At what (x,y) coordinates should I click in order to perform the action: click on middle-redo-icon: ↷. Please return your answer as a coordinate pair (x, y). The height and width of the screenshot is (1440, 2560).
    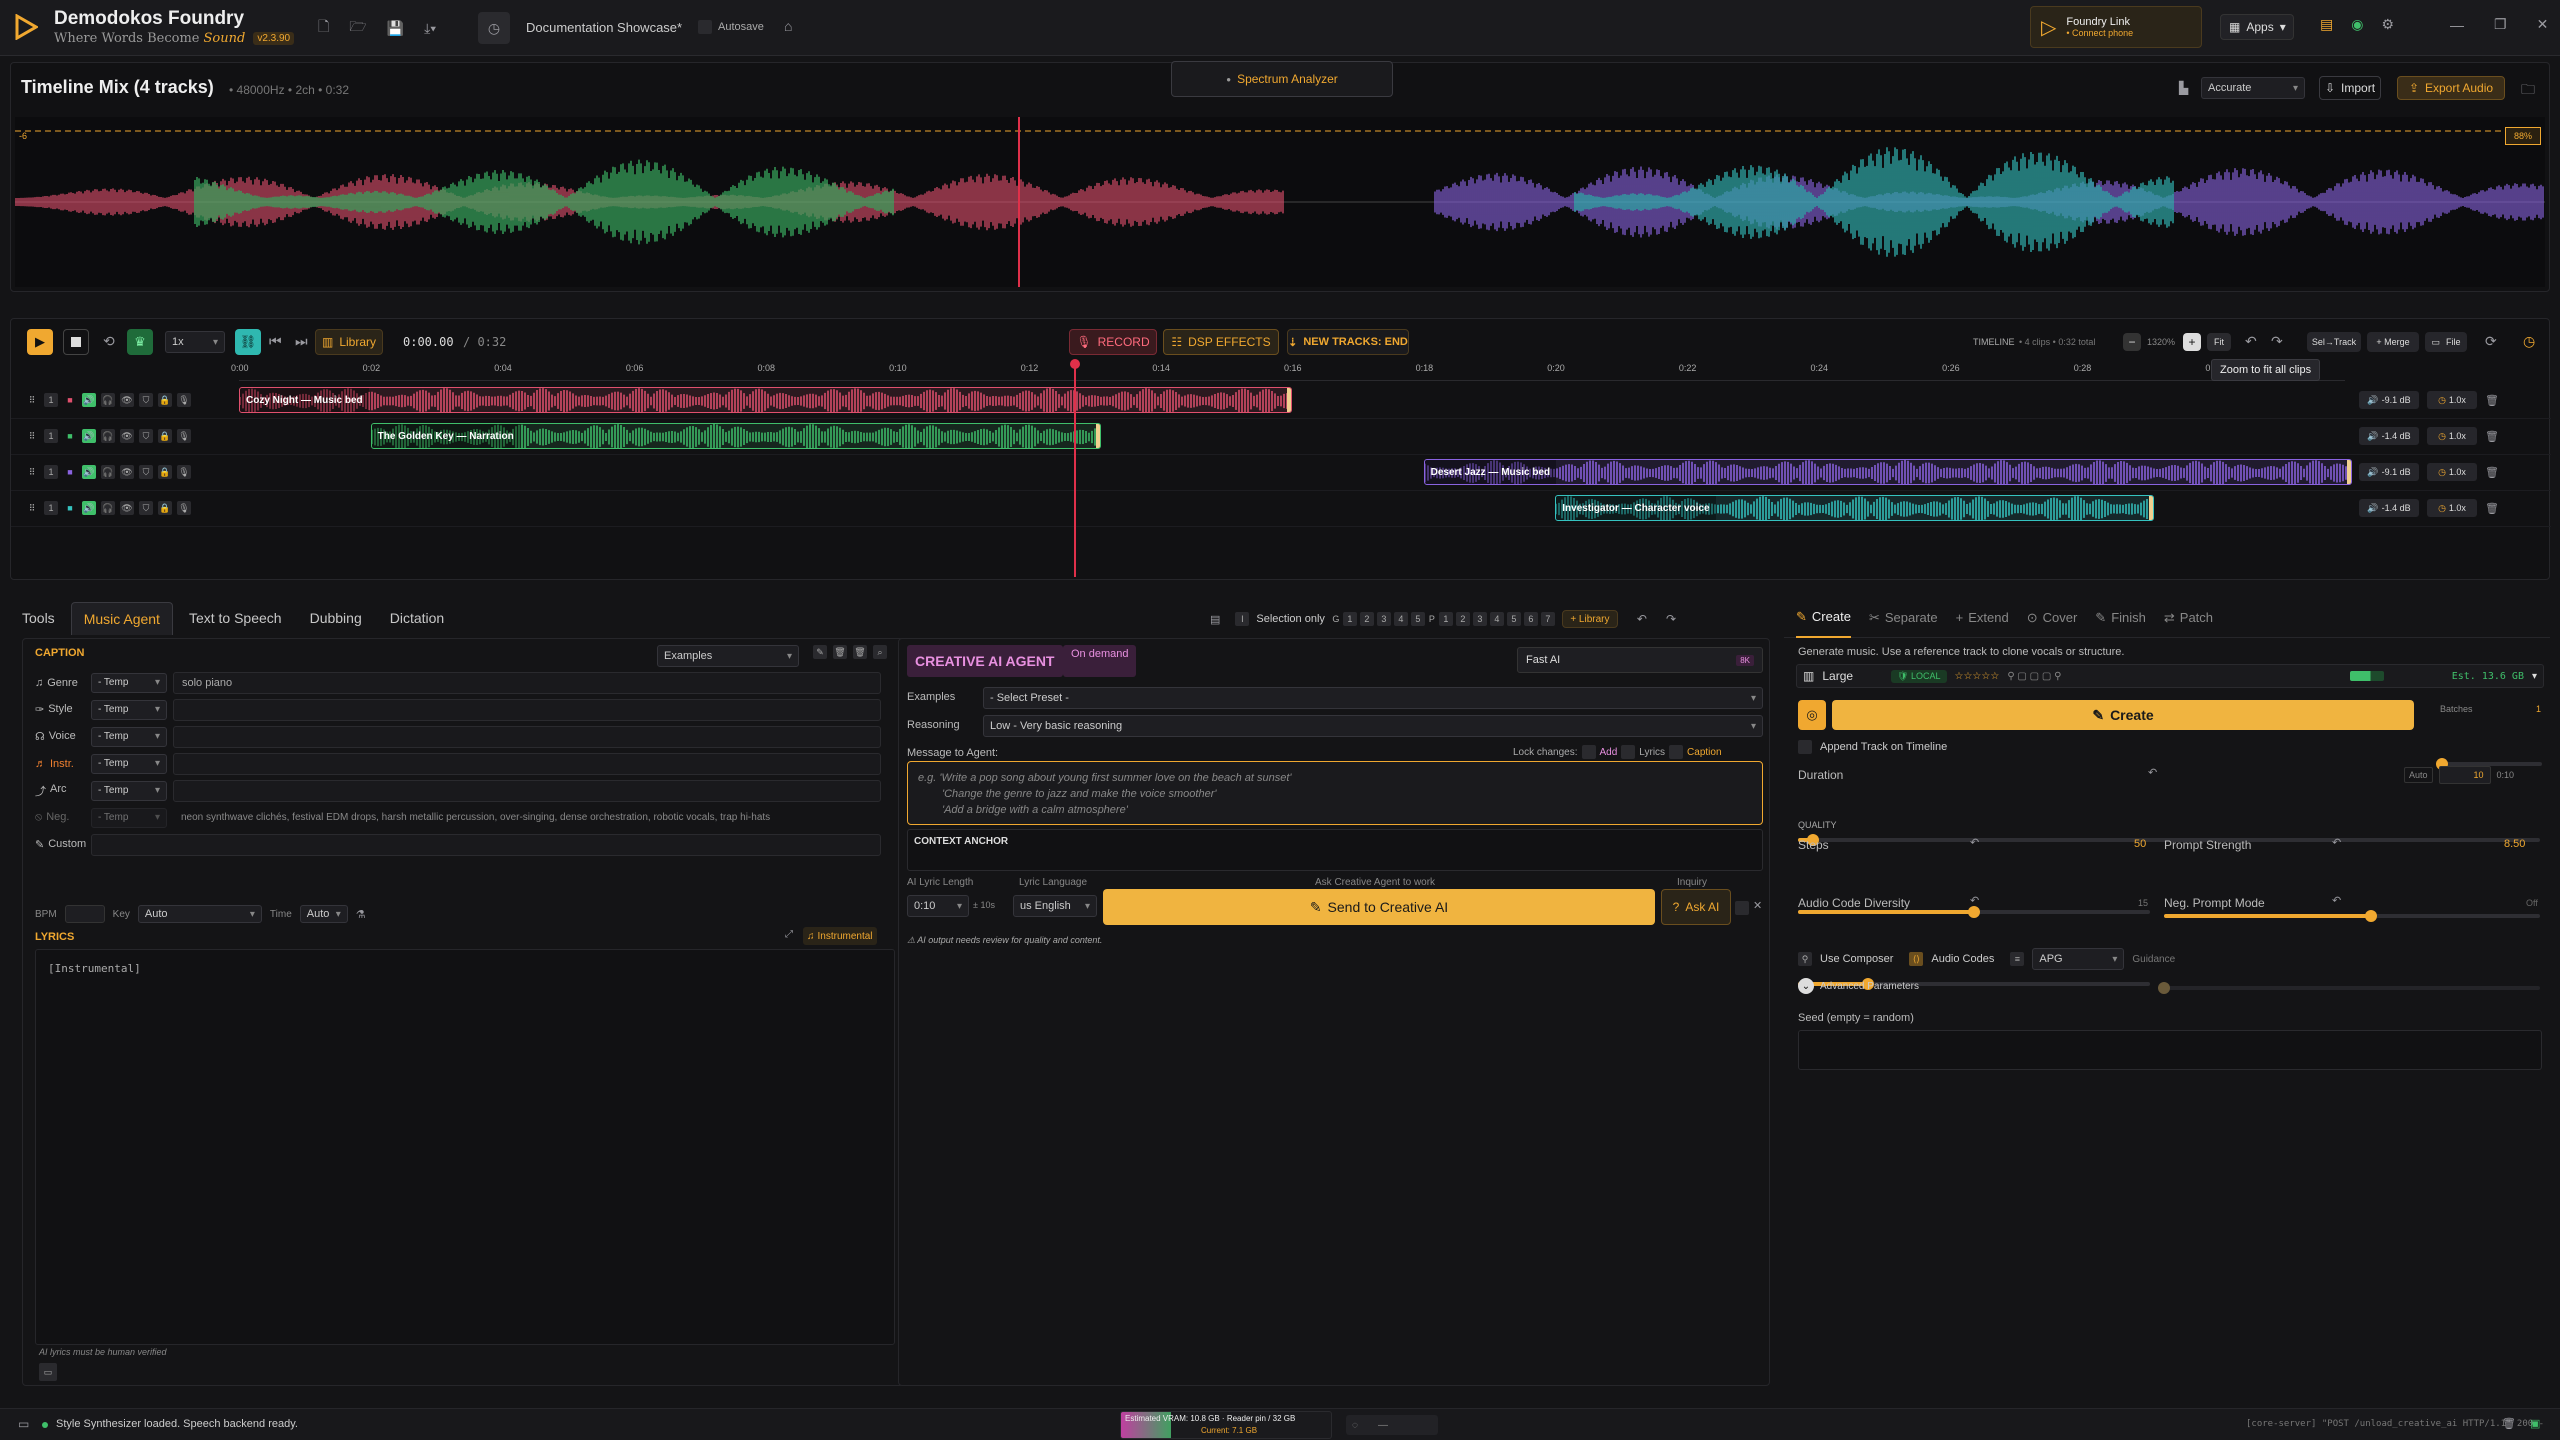
    Looking at the image, I should click on (1671, 619).